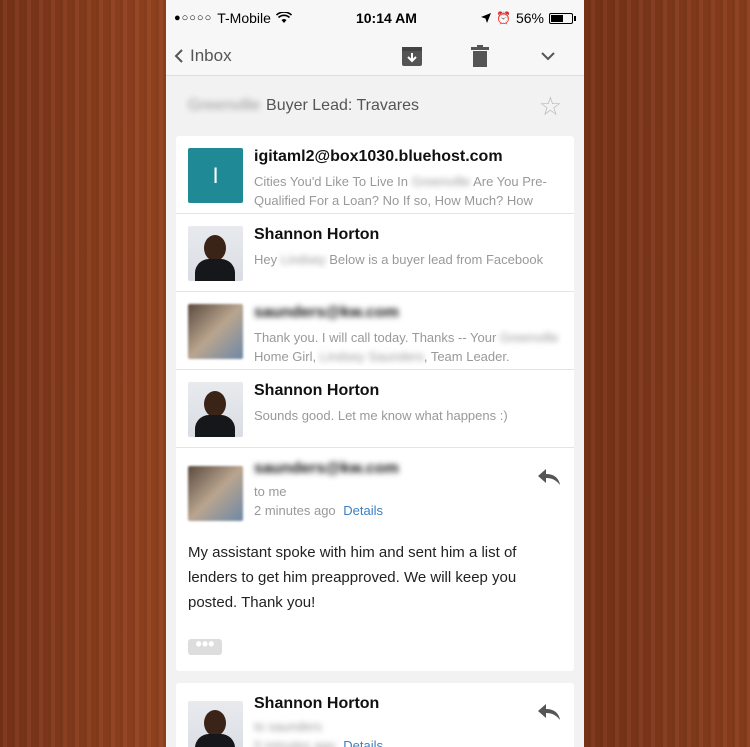 Image resolution: width=750 pixels, height=747 pixels. Describe the element at coordinates (342, 105) in the screenshot. I see `subject-title: Buyer Lead: Travares` at that location.